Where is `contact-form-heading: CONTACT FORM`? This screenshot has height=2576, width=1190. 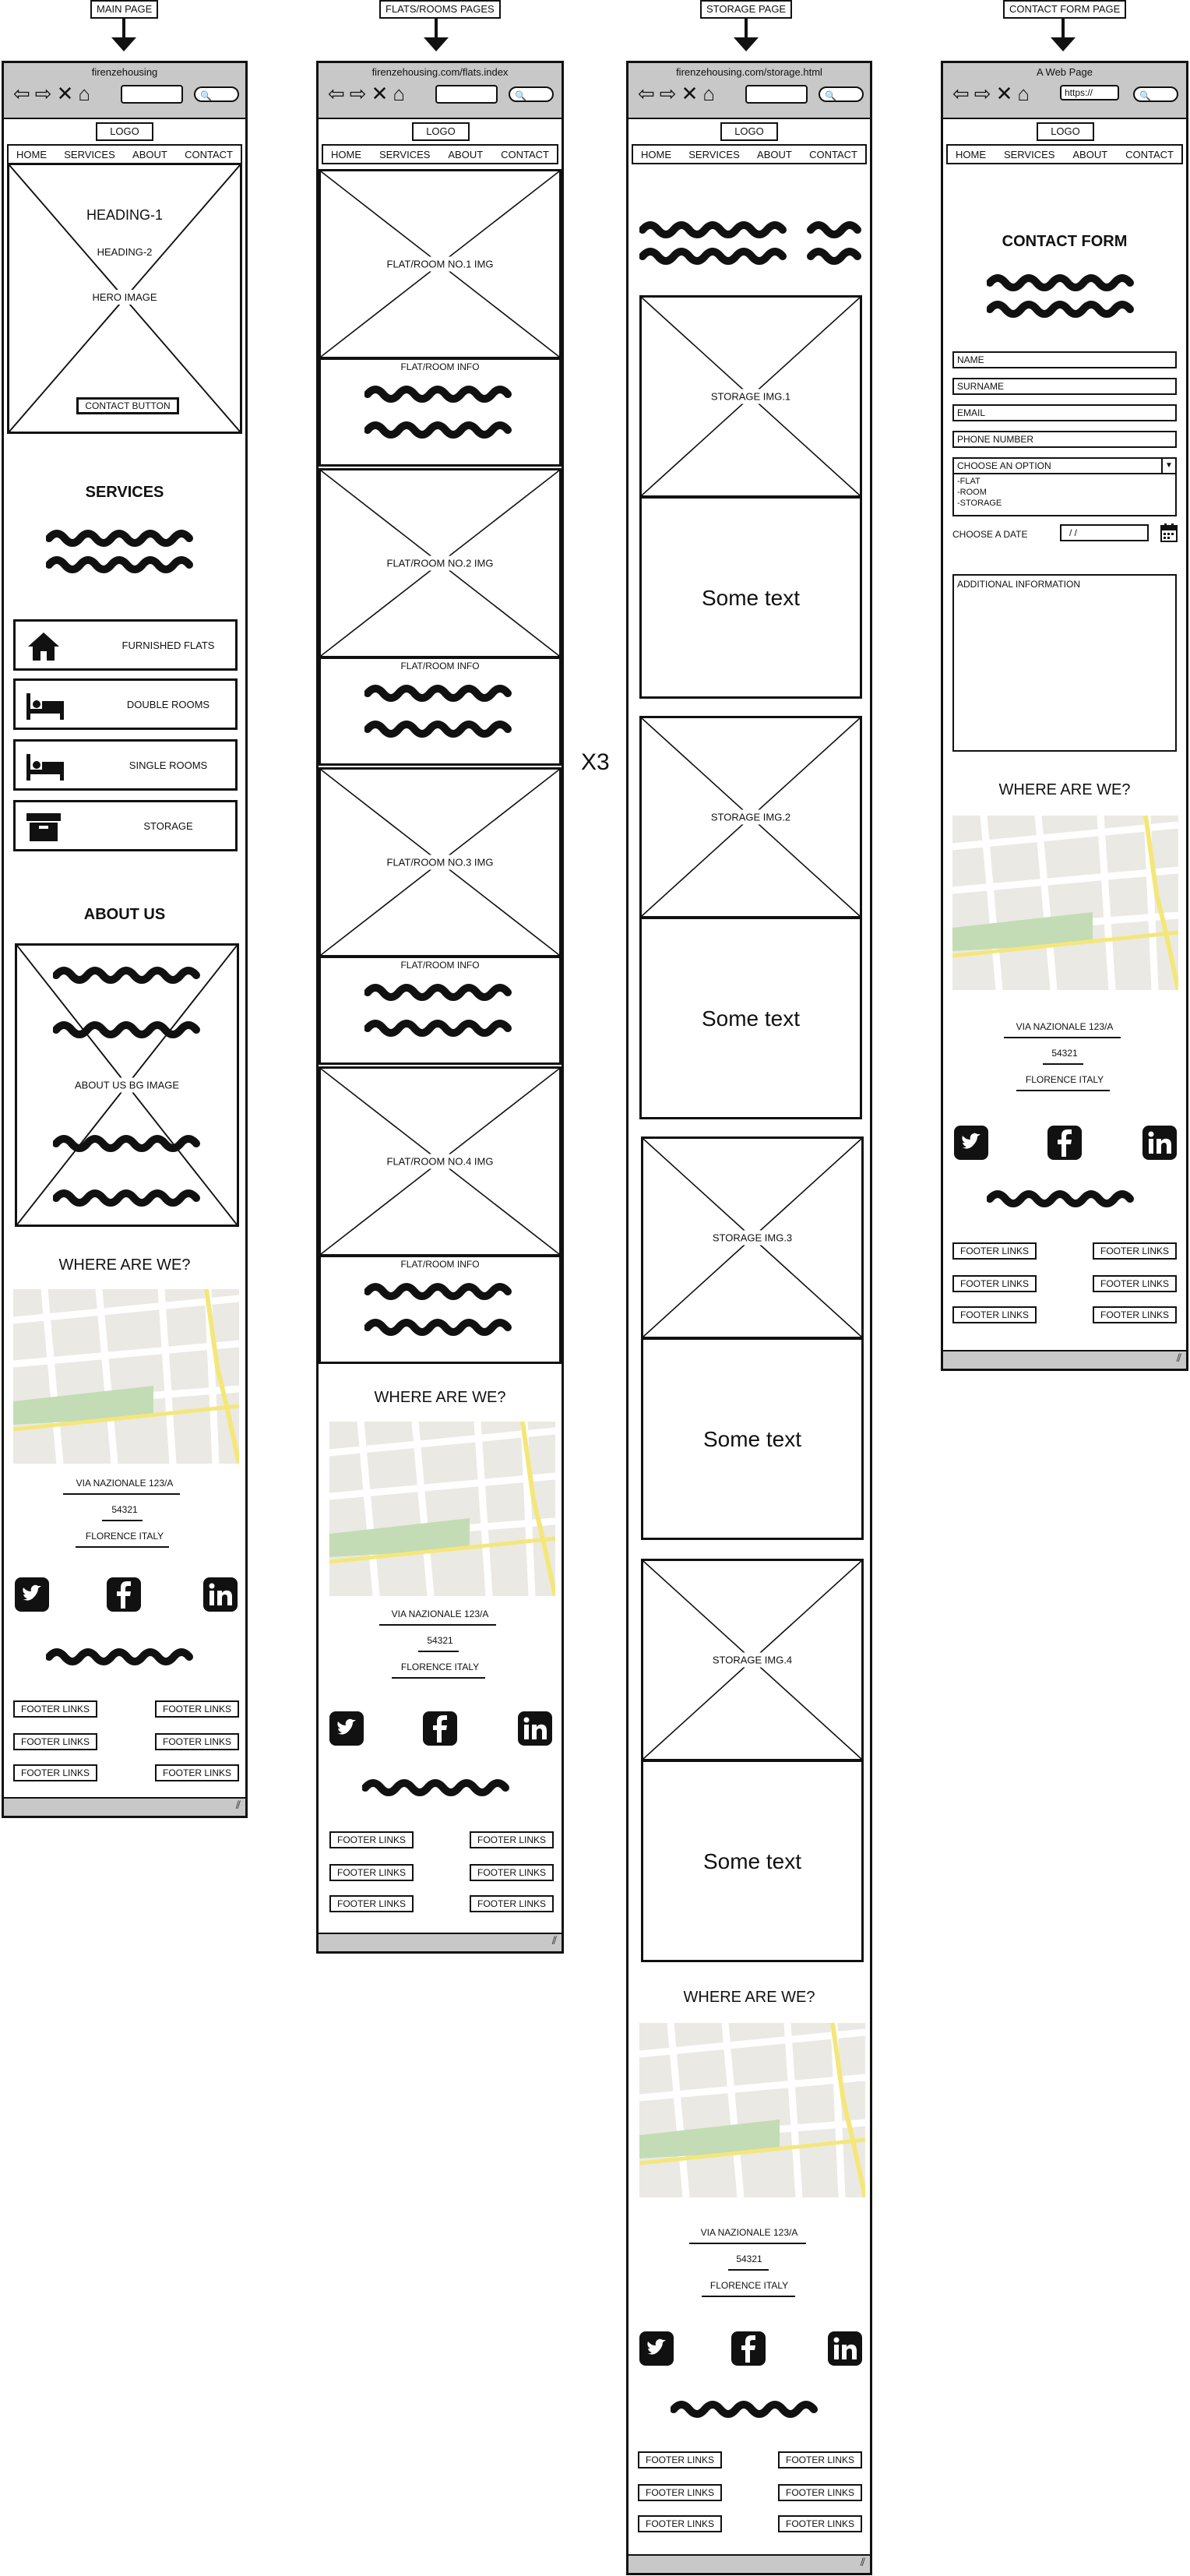 contact-form-heading: CONTACT FORM is located at coordinates (1065, 241).